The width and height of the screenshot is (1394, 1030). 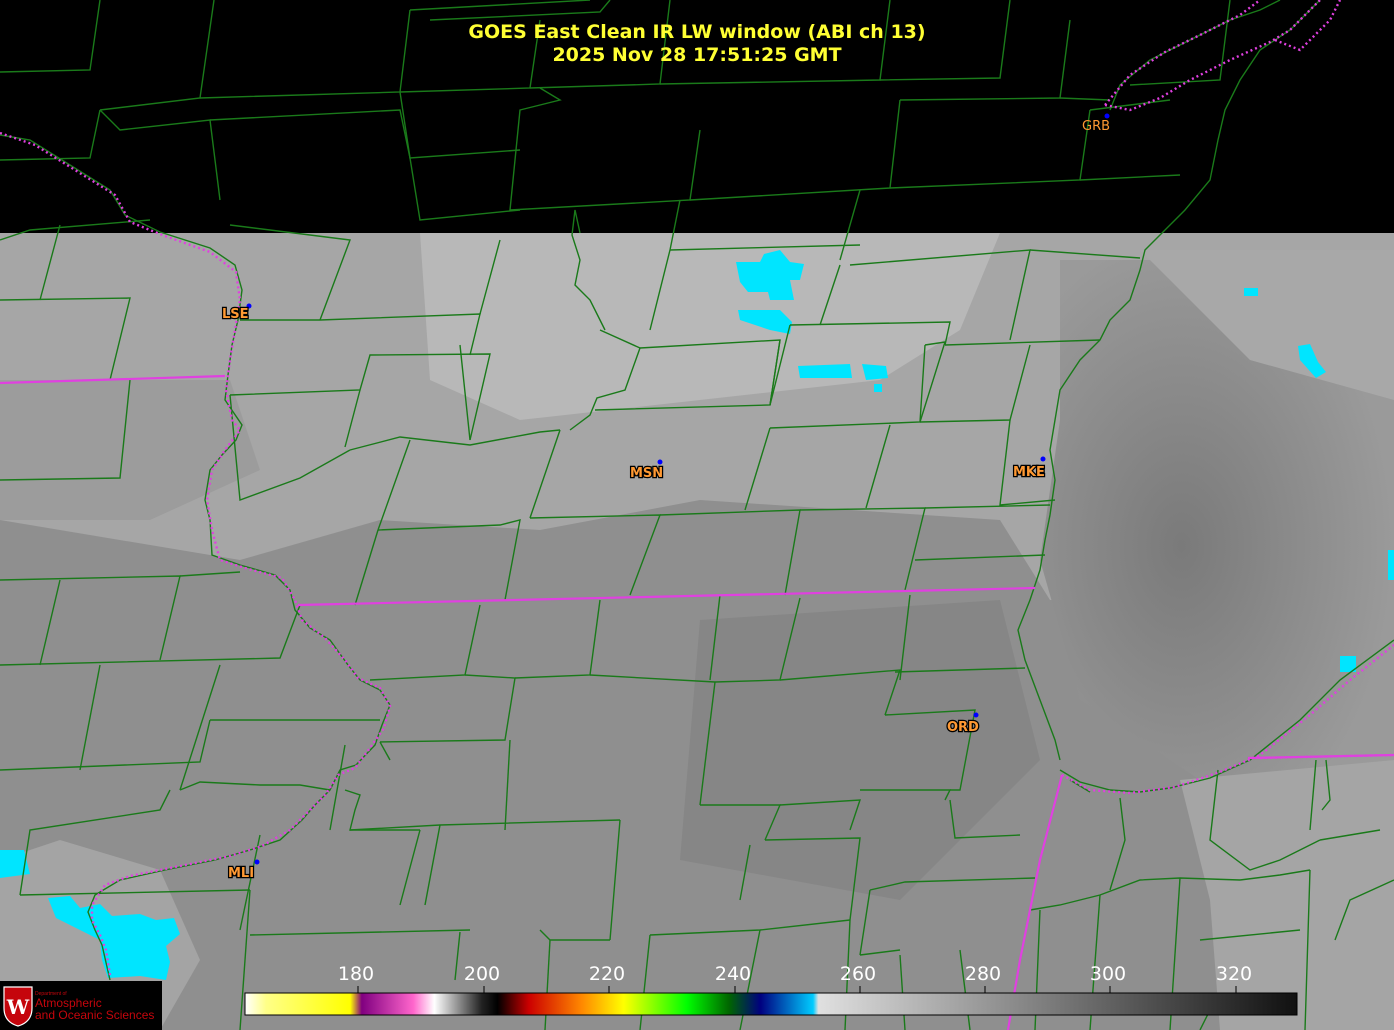 What do you see at coordinates (697, 55) in the screenshot?
I see `image-timestamp: 2025 Nov 28 17:51:25 GMT` at bounding box center [697, 55].